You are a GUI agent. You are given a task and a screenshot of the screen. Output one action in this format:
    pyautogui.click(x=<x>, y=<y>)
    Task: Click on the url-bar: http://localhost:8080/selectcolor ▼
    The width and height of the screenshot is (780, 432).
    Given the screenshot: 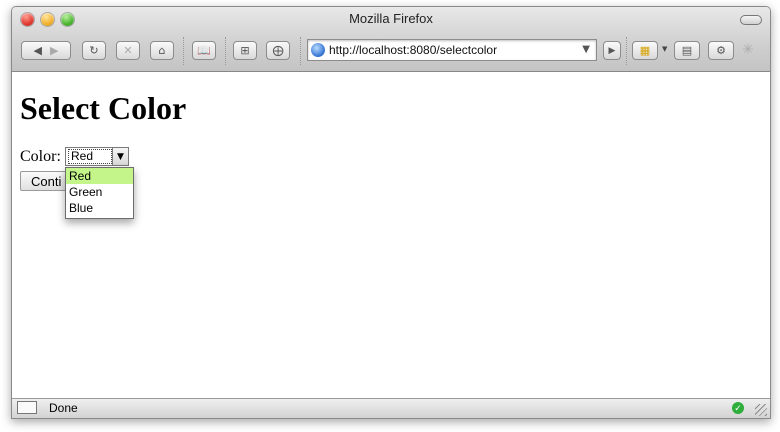 What is the action you would take?
    pyautogui.click(x=452, y=50)
    